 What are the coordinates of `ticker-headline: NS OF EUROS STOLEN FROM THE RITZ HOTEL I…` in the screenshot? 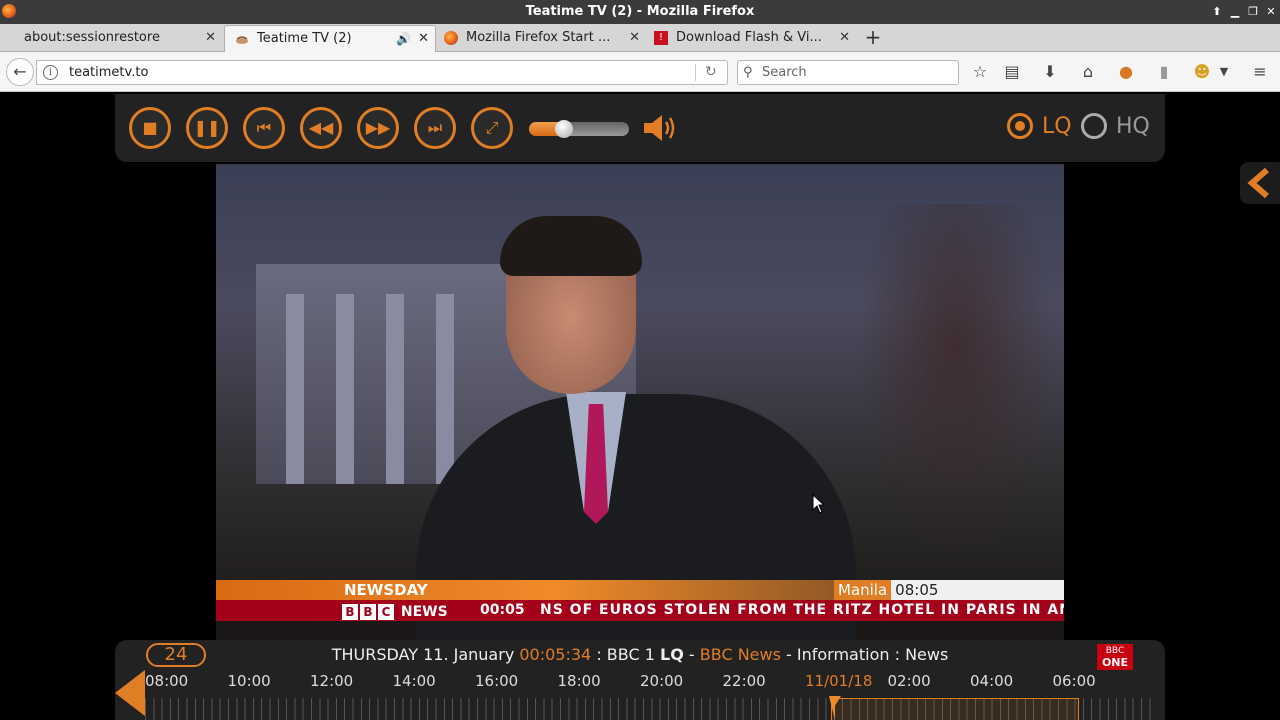 It's located at (802, 610).